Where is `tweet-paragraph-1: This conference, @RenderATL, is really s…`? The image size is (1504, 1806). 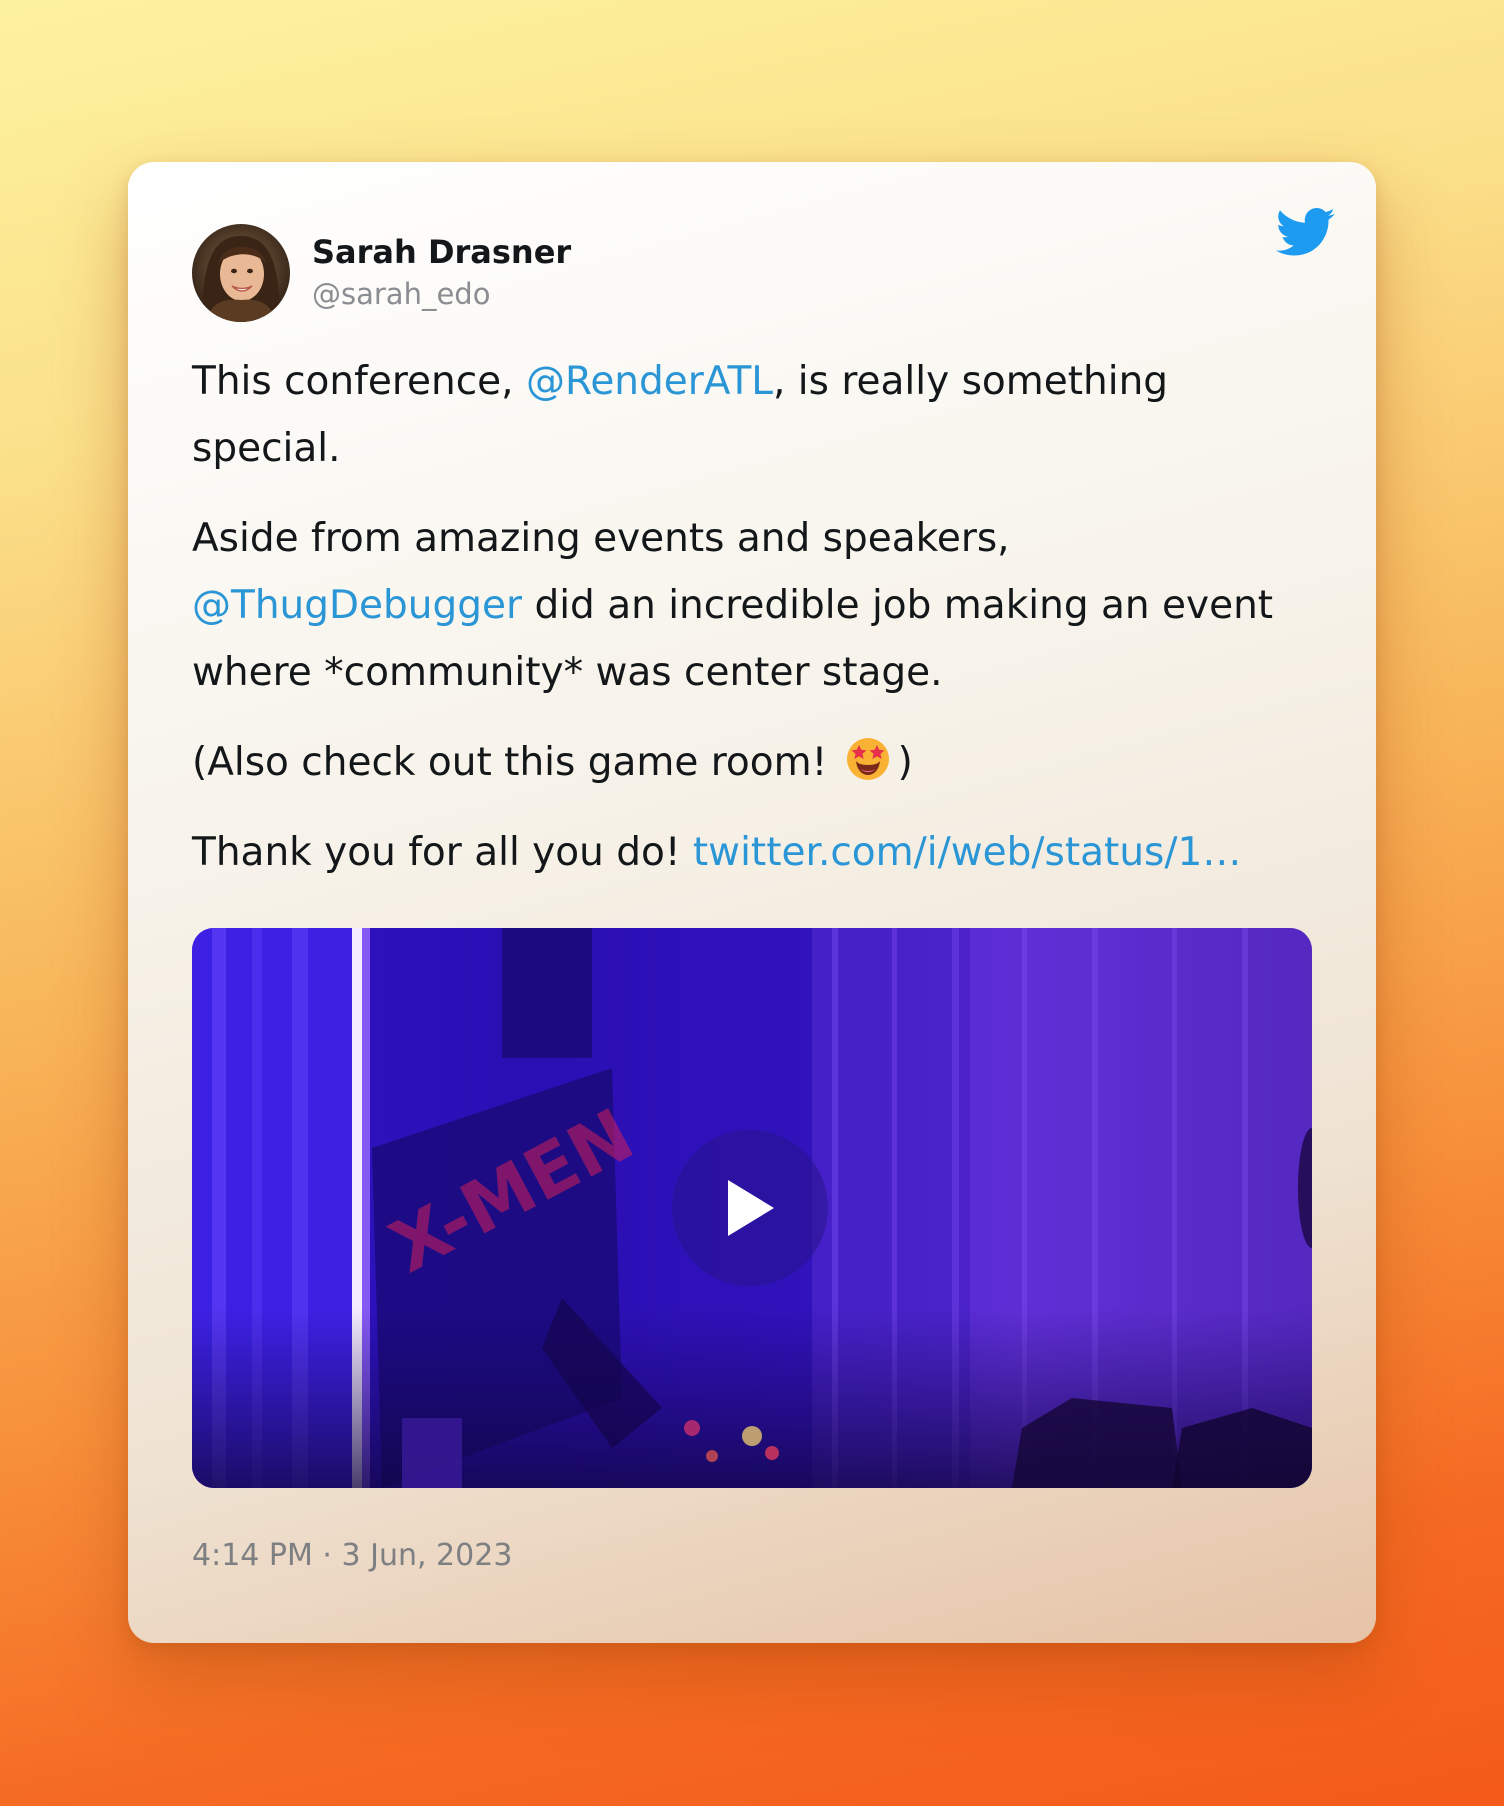 tweet-paragraph-1: This conference, @RenderATL, is really s… is located at coordinates (757, 415).